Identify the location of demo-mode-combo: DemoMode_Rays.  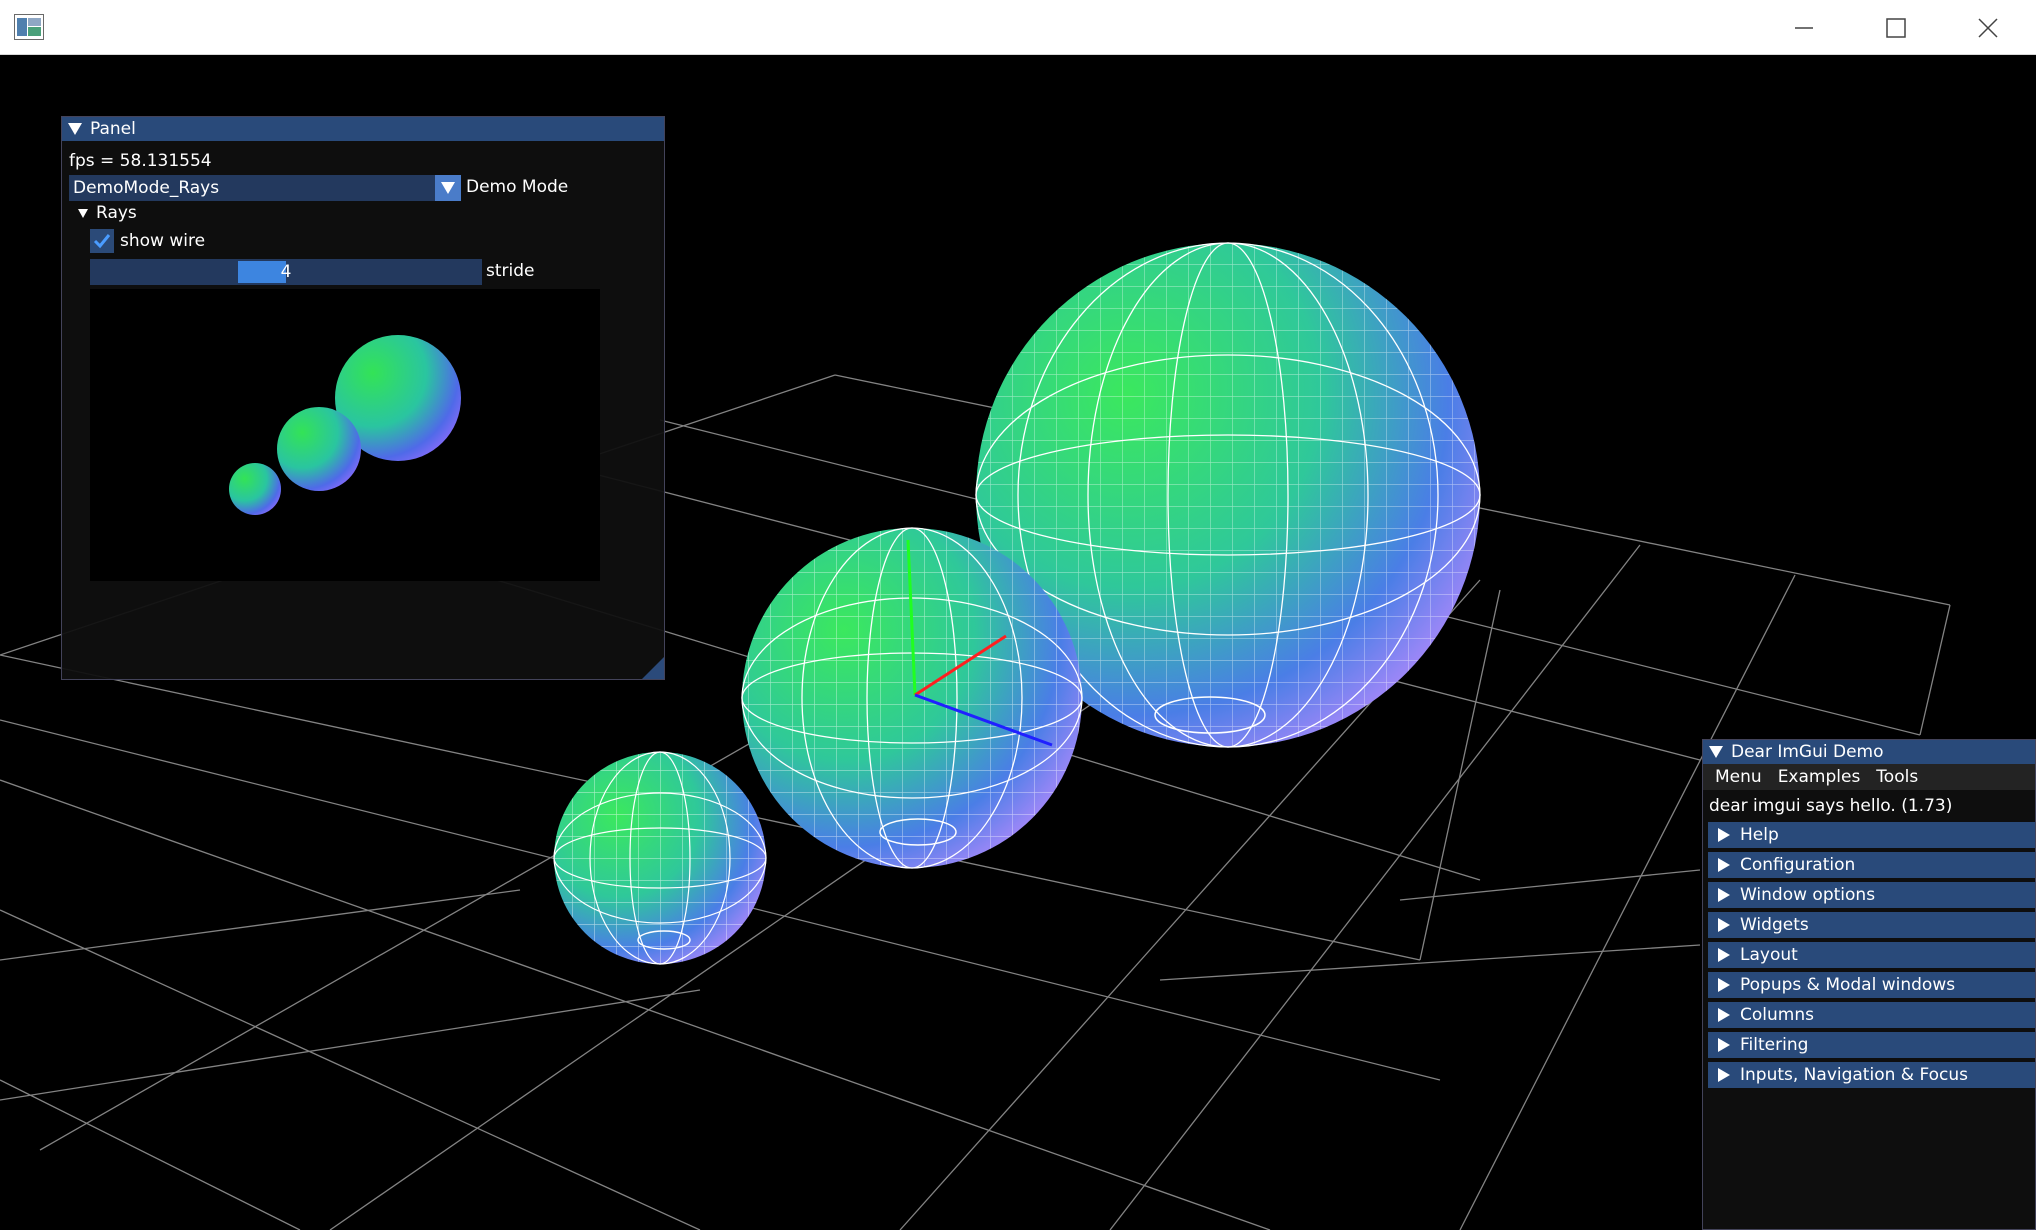
(265, 188).